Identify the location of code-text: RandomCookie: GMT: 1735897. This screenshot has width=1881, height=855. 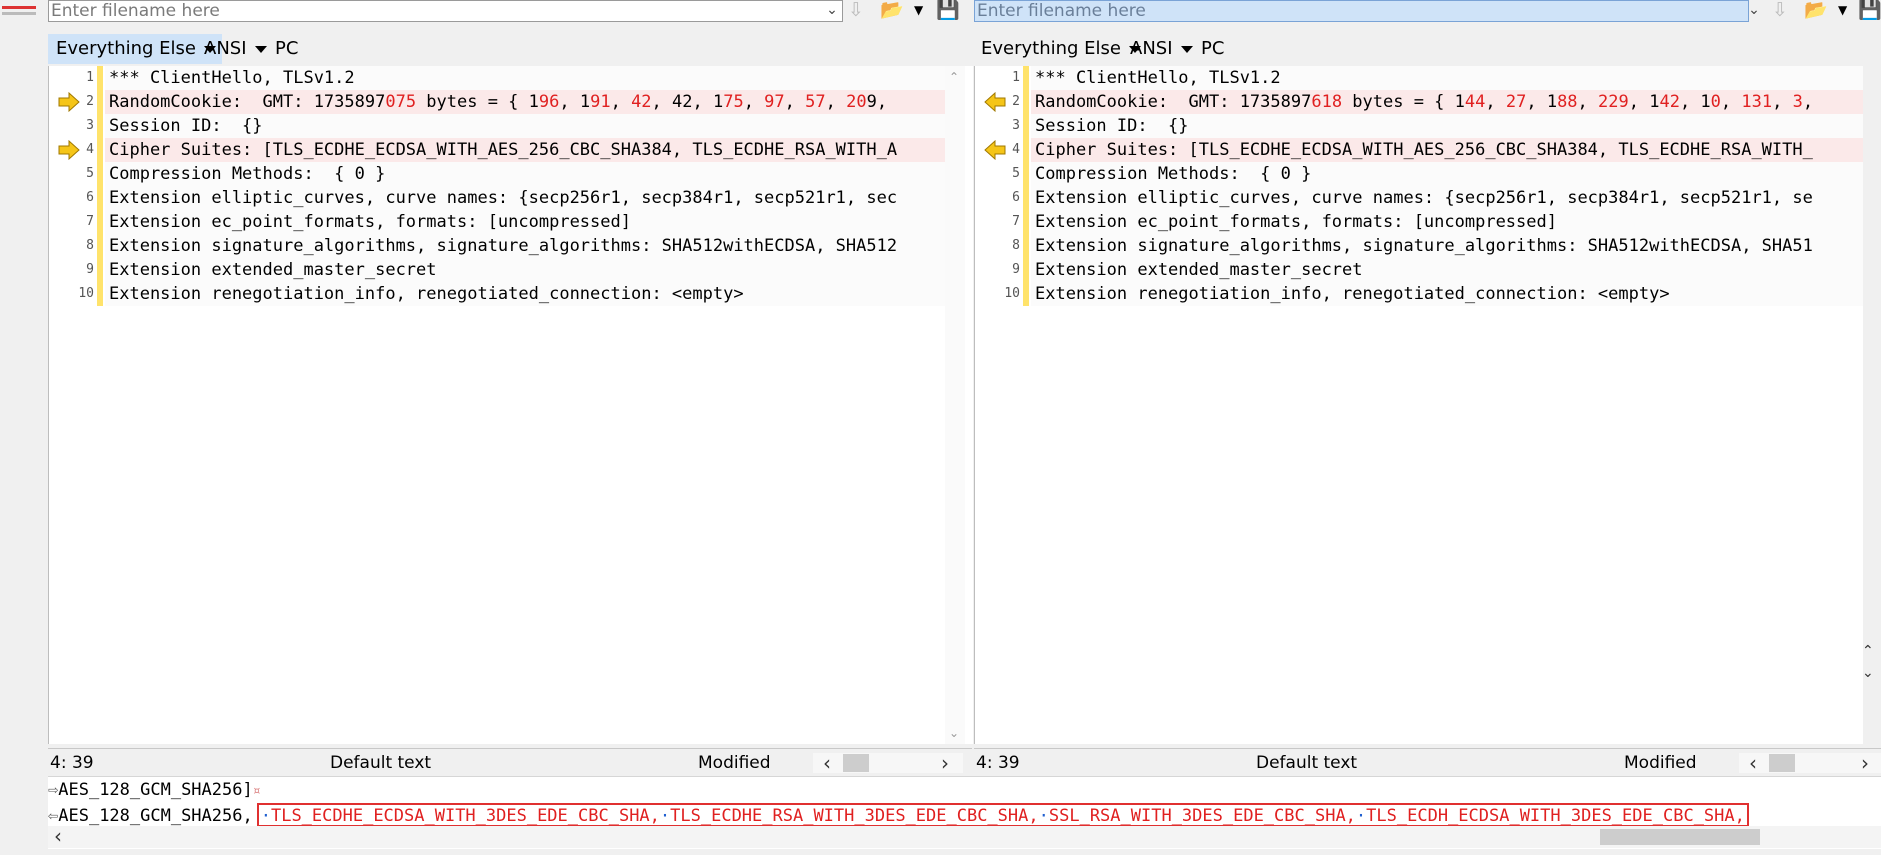
(247, 102).